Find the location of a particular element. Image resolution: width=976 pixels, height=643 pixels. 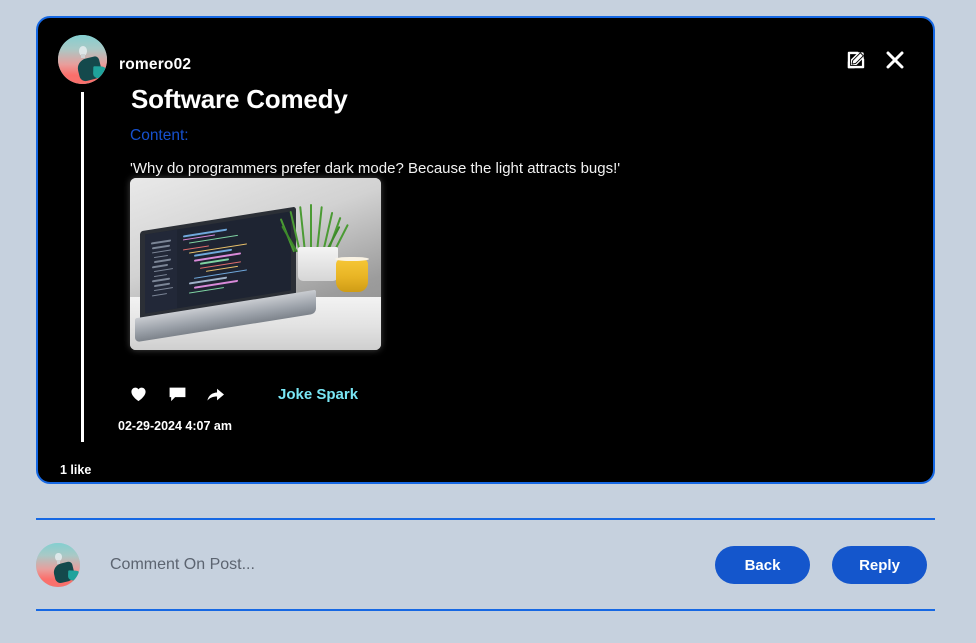

heart-icon is located at coordinates (149, 394).